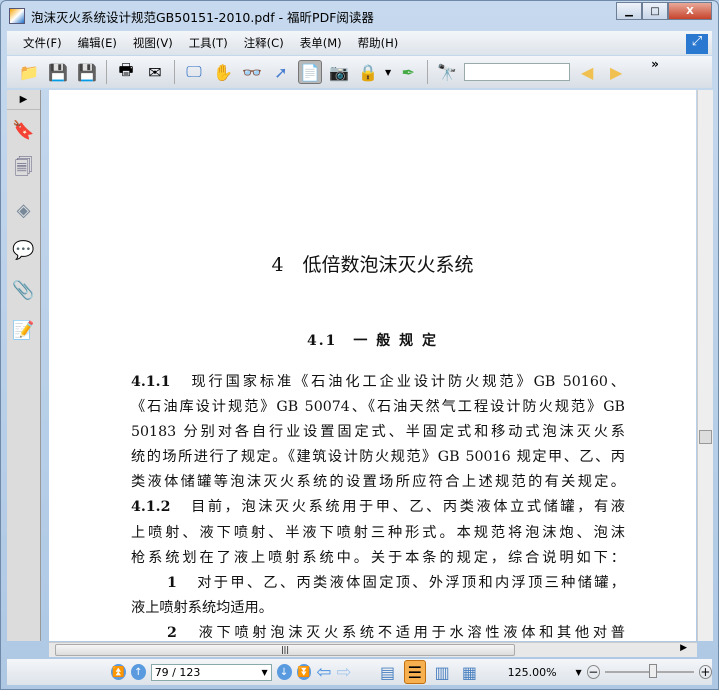 This screenshot has height=690, width=719. What do you see at coordinates (155, 72) in the screenshot?
I see `email-icon: ✉` at bounding box center [155, 72].